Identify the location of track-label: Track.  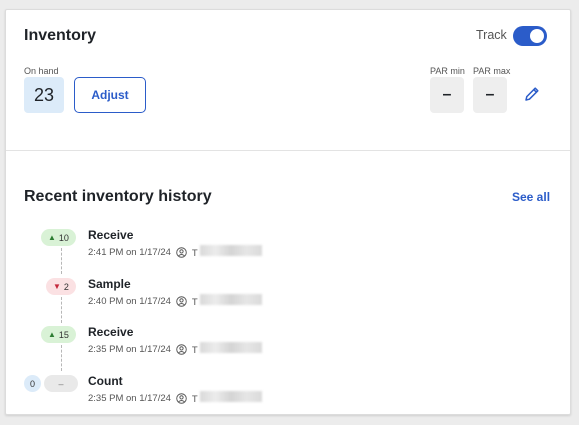
(491, 35).